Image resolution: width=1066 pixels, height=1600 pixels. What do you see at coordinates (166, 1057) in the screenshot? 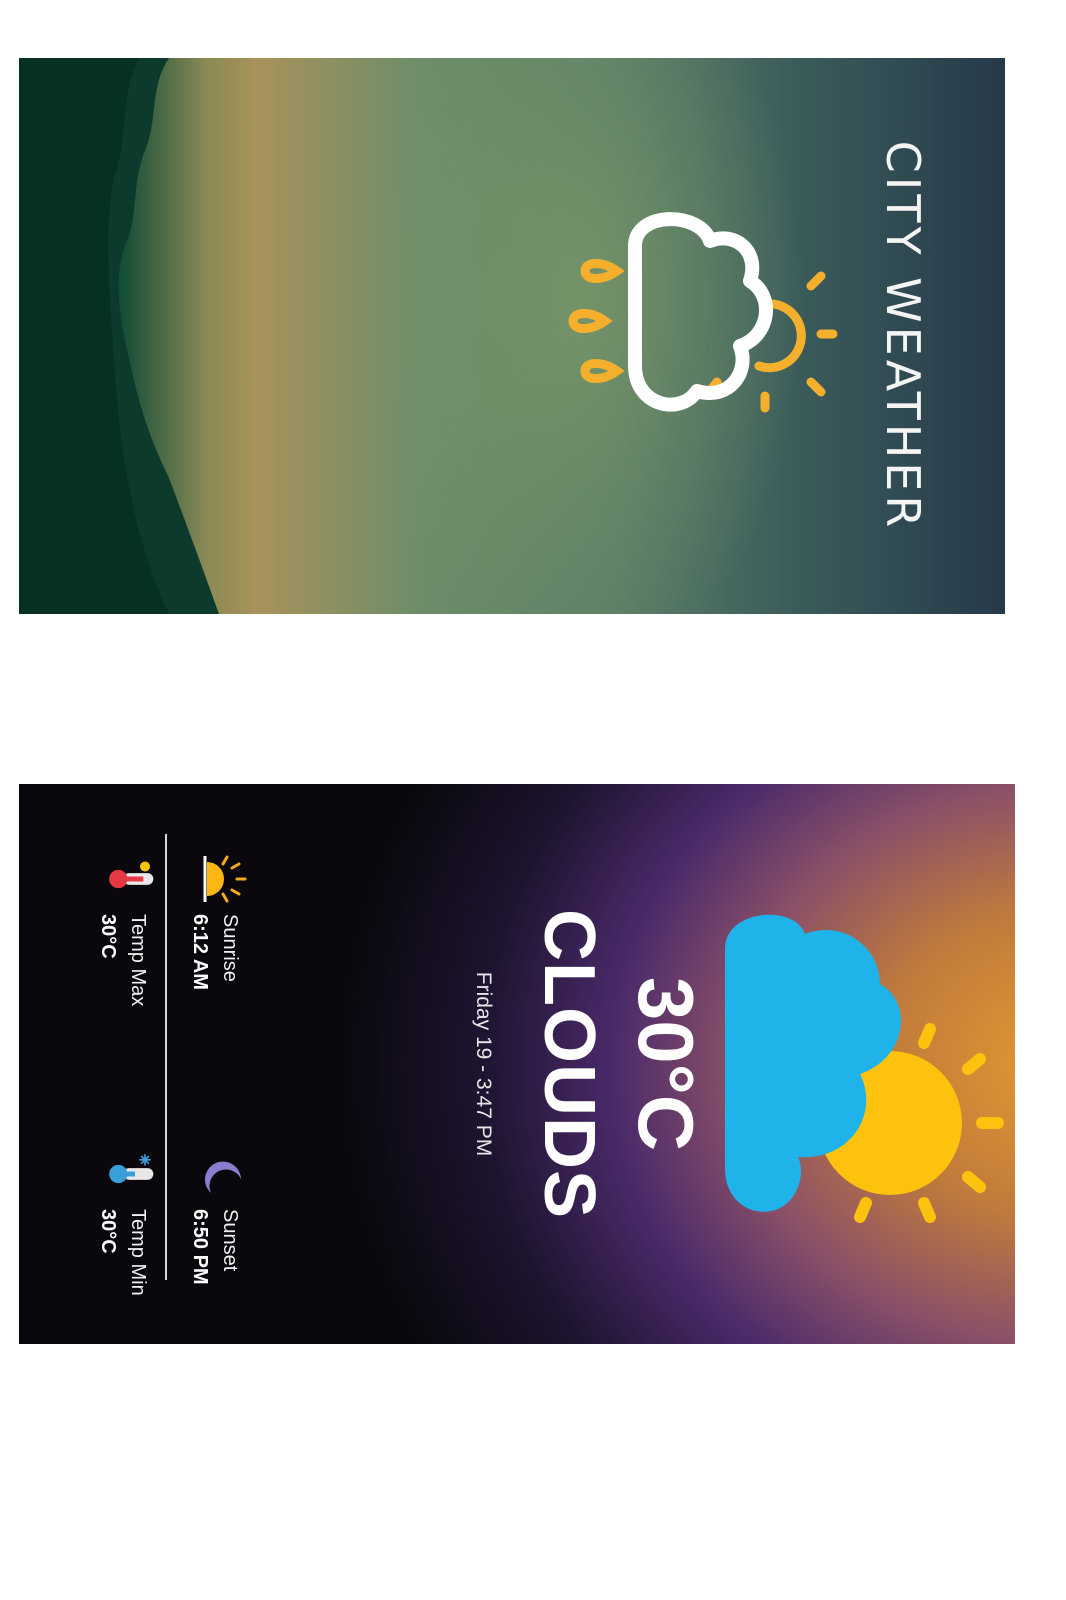
I see `stats-divider` at bounding box center [166, 1057].